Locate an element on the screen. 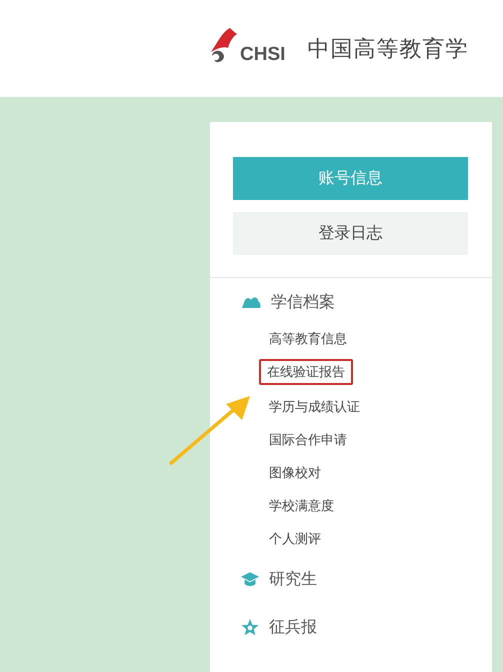 This screenshot has width=503, height=672. menu-link: 学历与成绩认证 is located at coordinates (314, 406).